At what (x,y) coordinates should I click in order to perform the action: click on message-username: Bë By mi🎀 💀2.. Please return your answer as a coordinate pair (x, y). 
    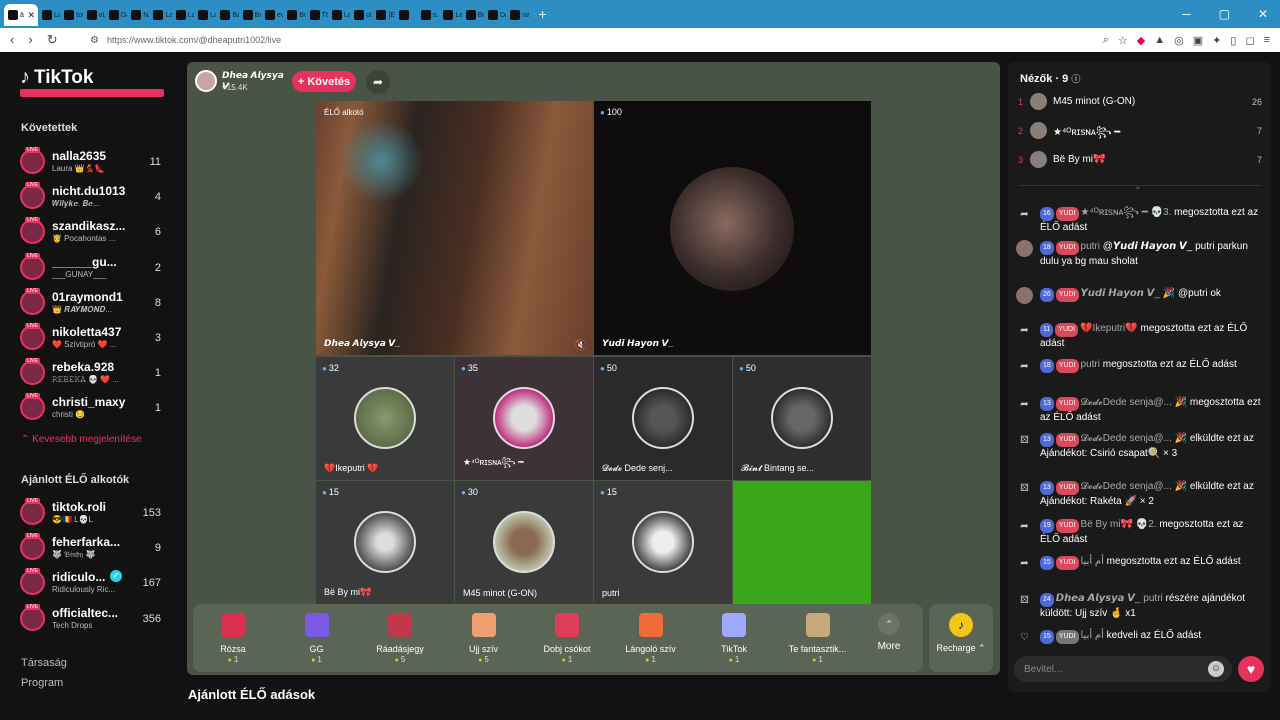
    Looking at the image, I should click on (1119, 524).